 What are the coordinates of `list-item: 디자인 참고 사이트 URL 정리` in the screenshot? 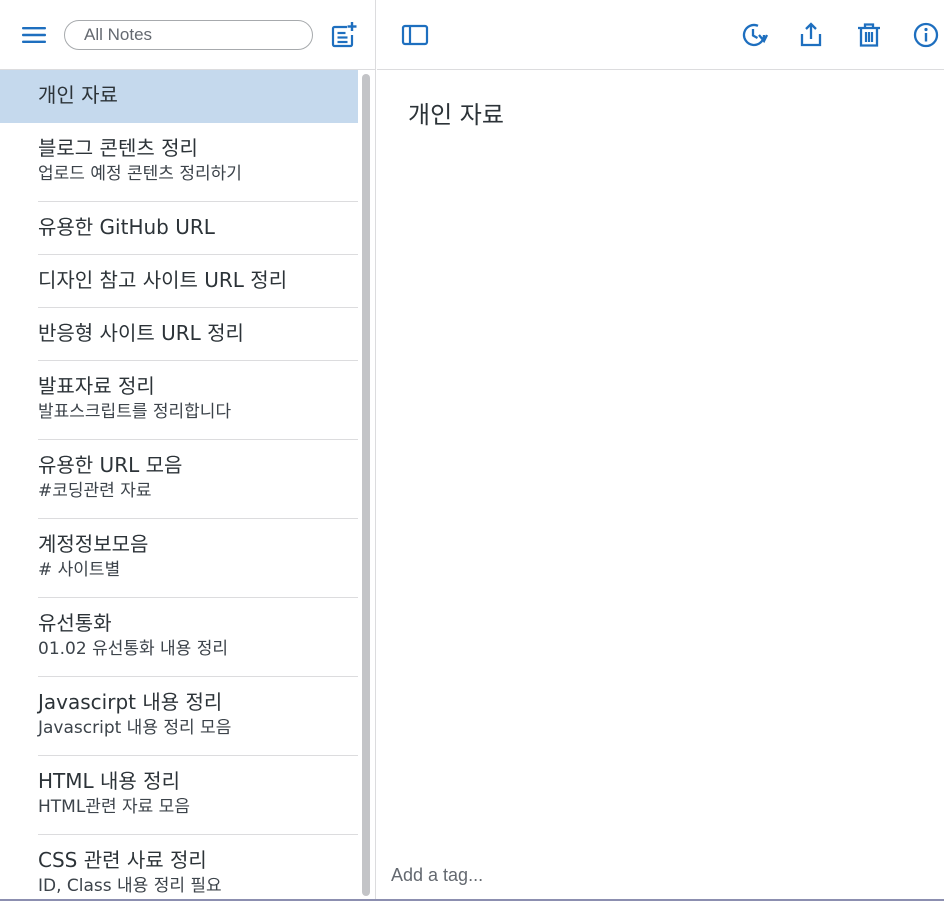 It's located at (179, 281).